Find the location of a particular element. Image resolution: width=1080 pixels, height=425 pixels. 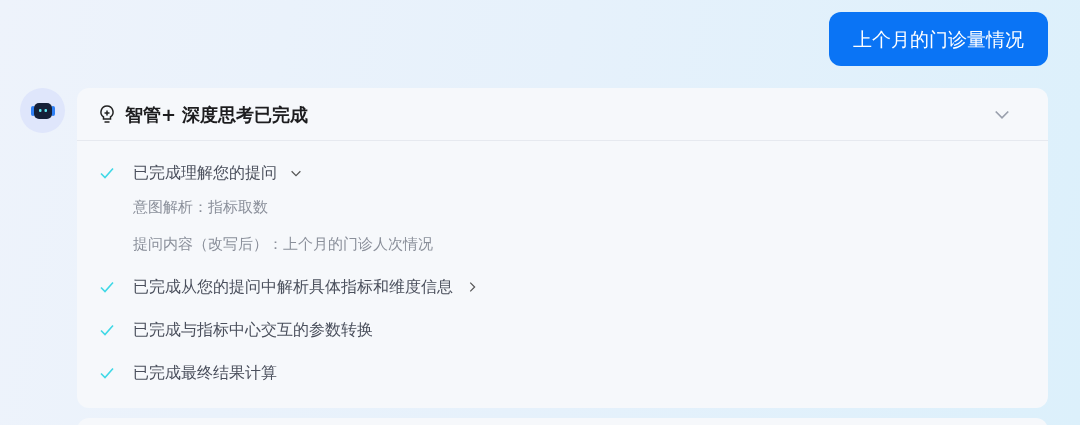

step-detail: 提问内容（改写后）：上个月的门诊人次情况 is located at coordinates (283, 244).